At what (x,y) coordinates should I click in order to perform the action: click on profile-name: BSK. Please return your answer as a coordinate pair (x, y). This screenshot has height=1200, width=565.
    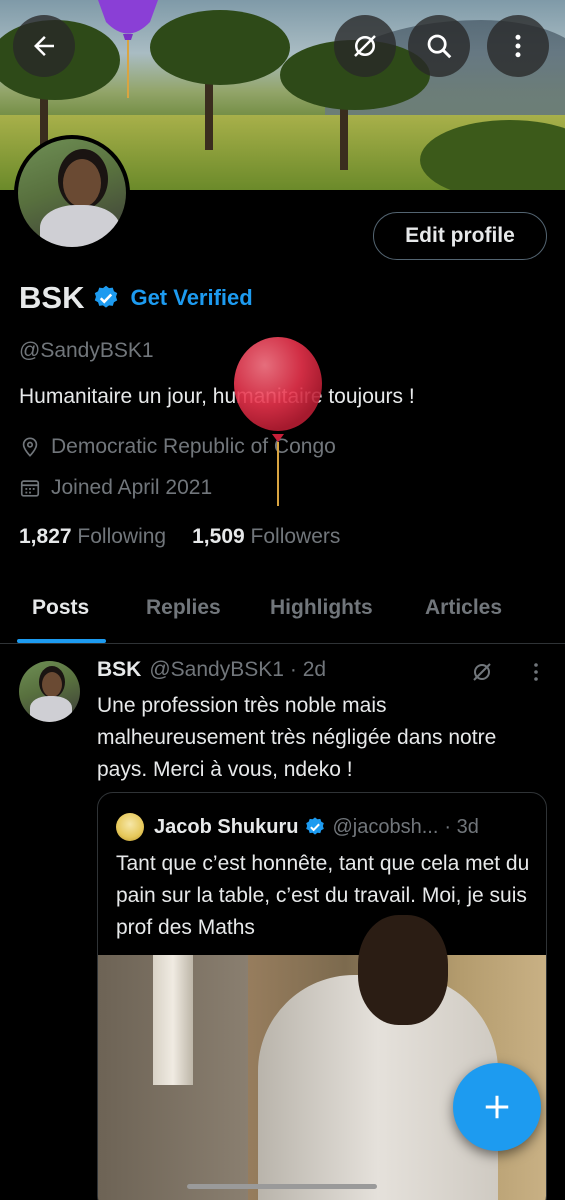
    Looking at the image, I should click on (52, 297).